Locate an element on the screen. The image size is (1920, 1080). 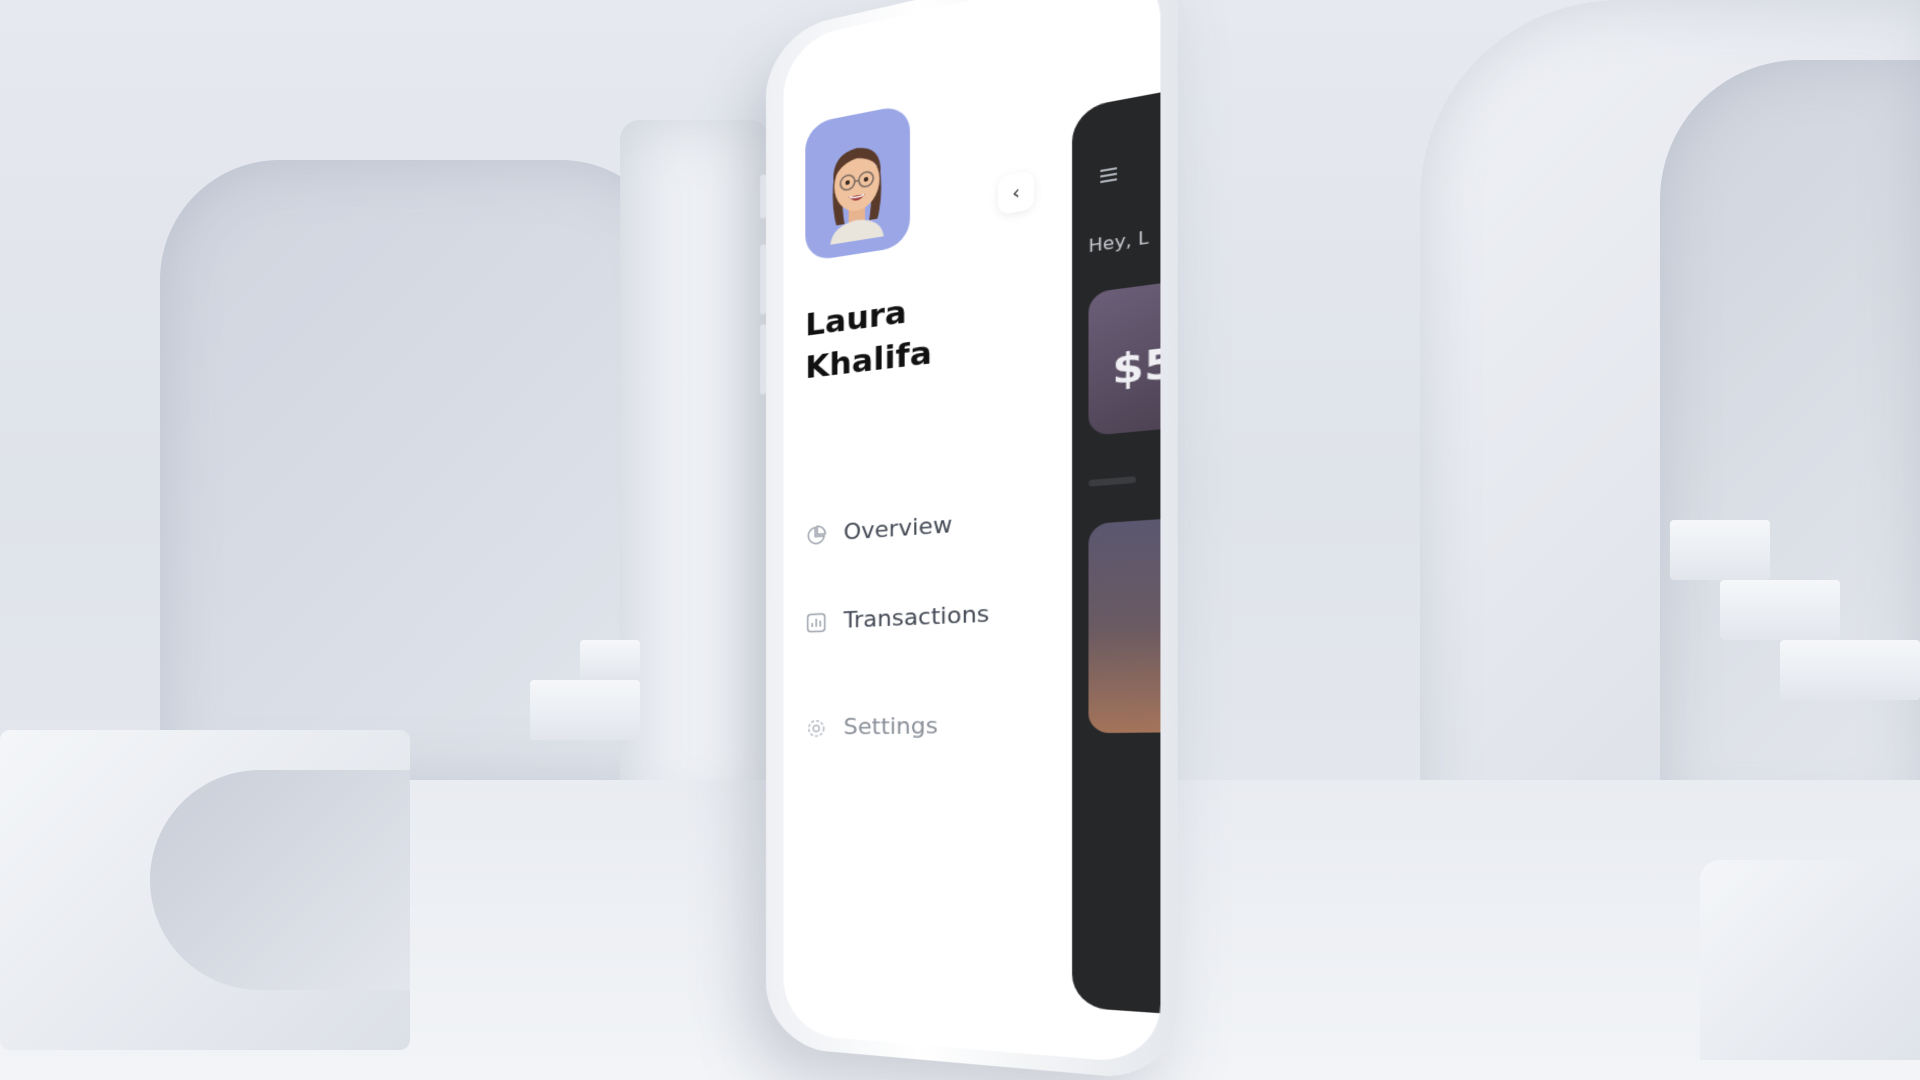
menu-item-settings: Settings is located at coordinates (871, 726).